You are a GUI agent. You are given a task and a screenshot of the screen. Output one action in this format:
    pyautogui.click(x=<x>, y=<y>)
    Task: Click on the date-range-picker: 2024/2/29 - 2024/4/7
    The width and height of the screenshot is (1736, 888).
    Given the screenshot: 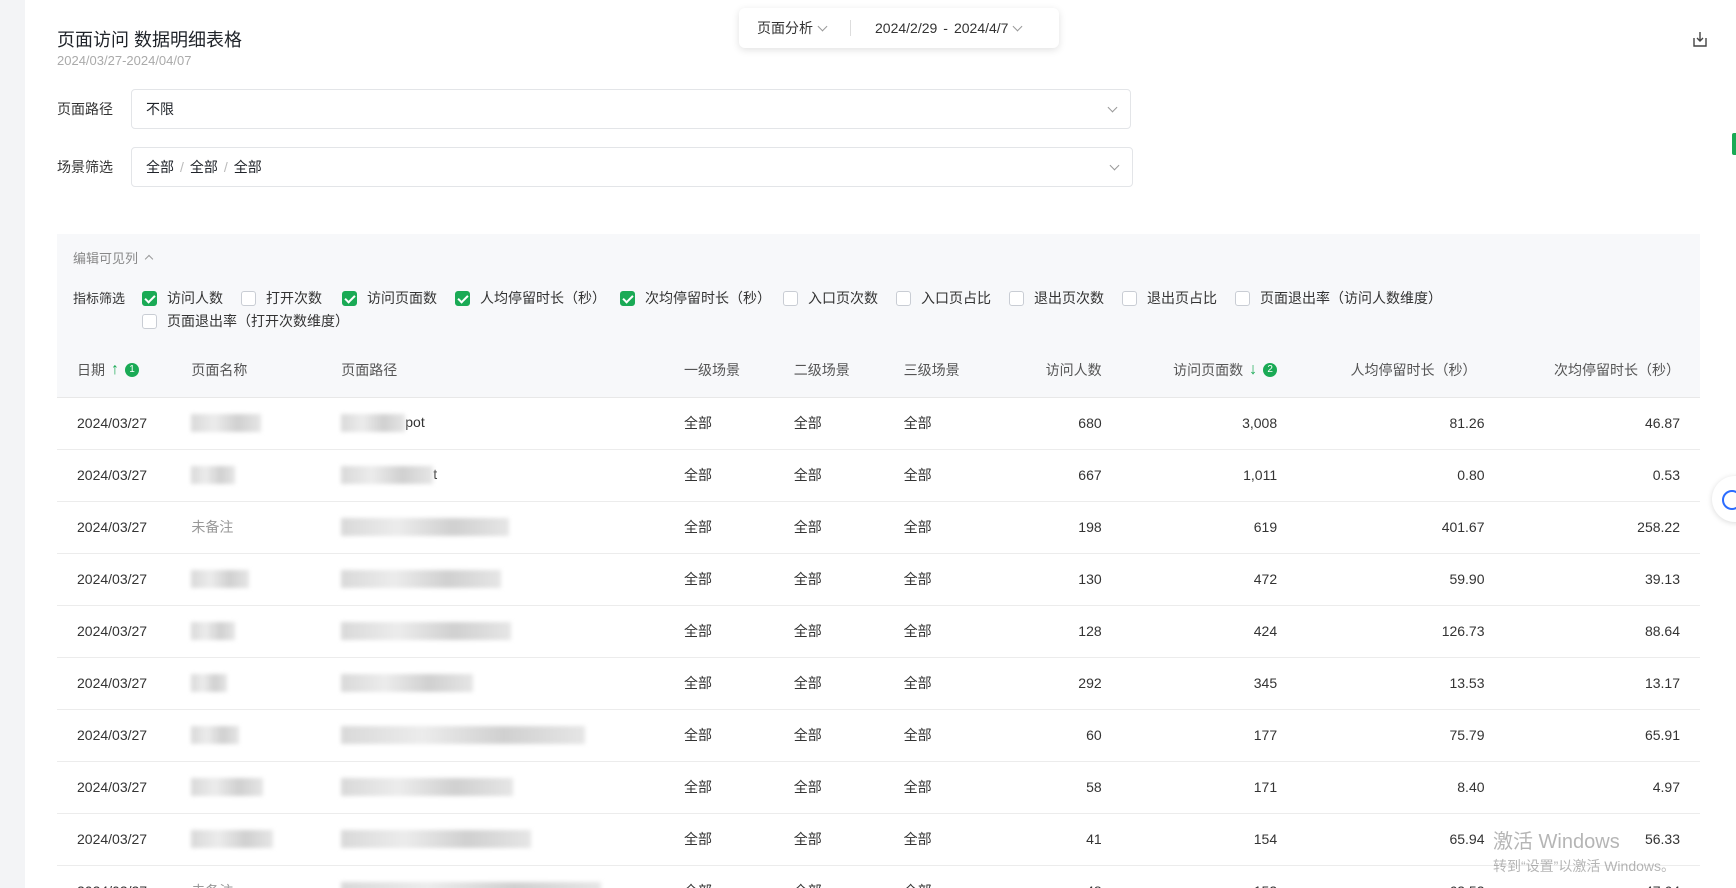 What is the action you would take?
    pyautogui.click(x=949, y=28)
    